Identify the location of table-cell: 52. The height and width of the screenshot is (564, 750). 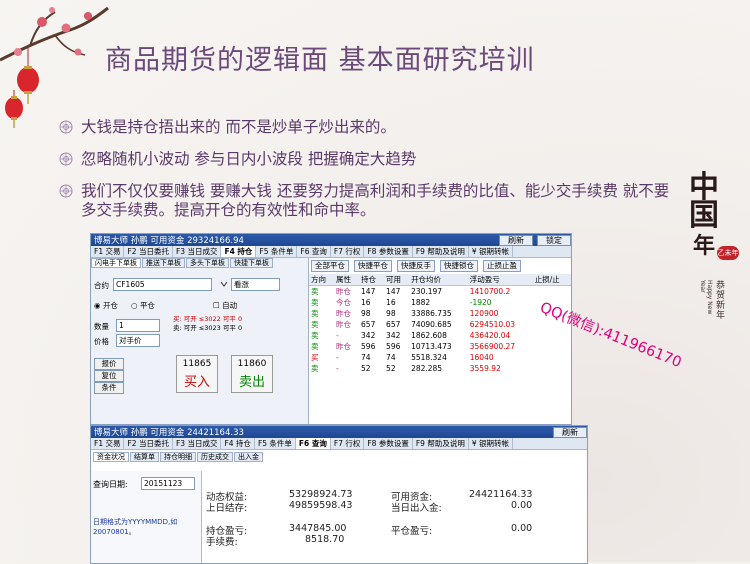
(366, 368).